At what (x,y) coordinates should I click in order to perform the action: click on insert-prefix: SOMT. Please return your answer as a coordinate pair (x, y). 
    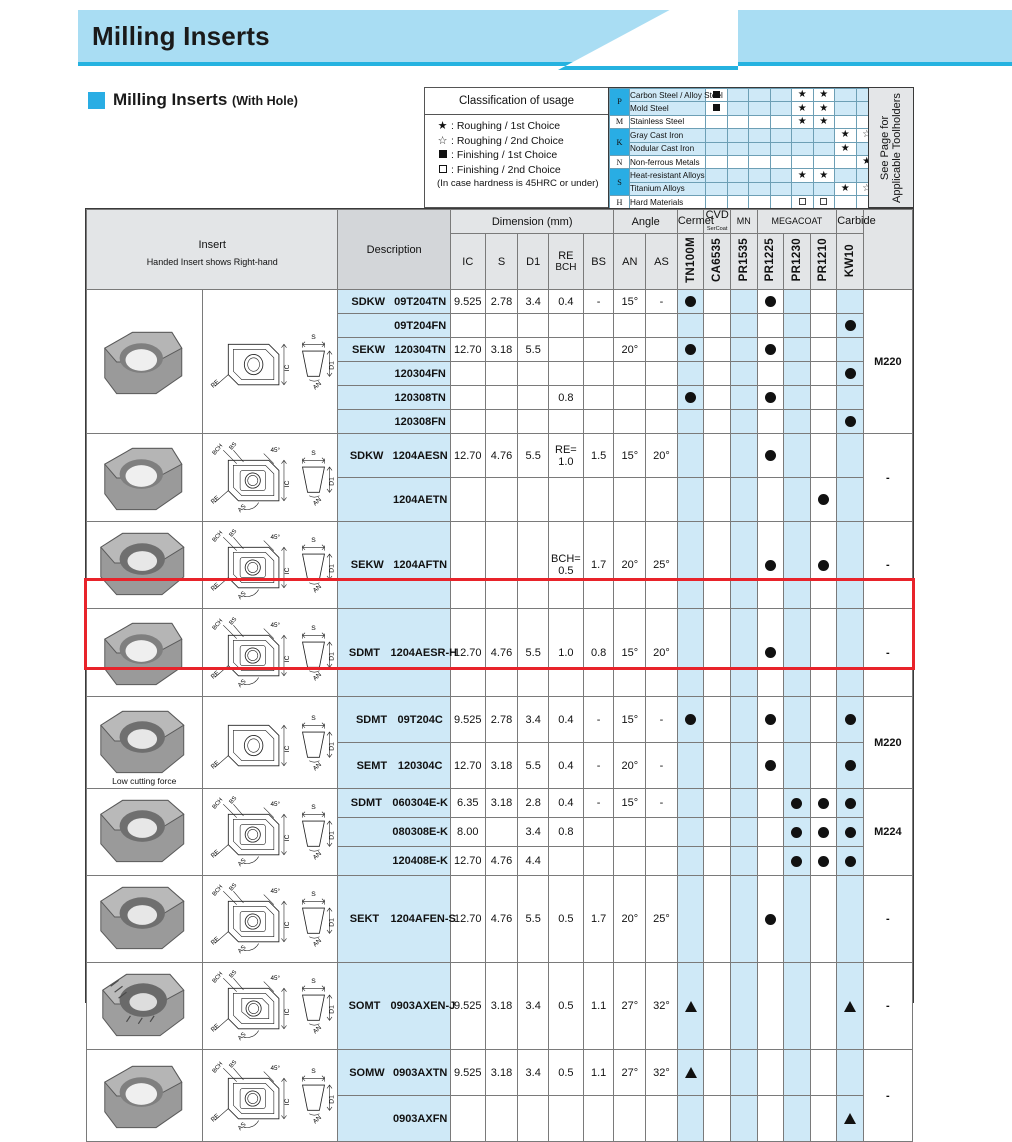
    Looking at the image, I should click on (364, 1006).